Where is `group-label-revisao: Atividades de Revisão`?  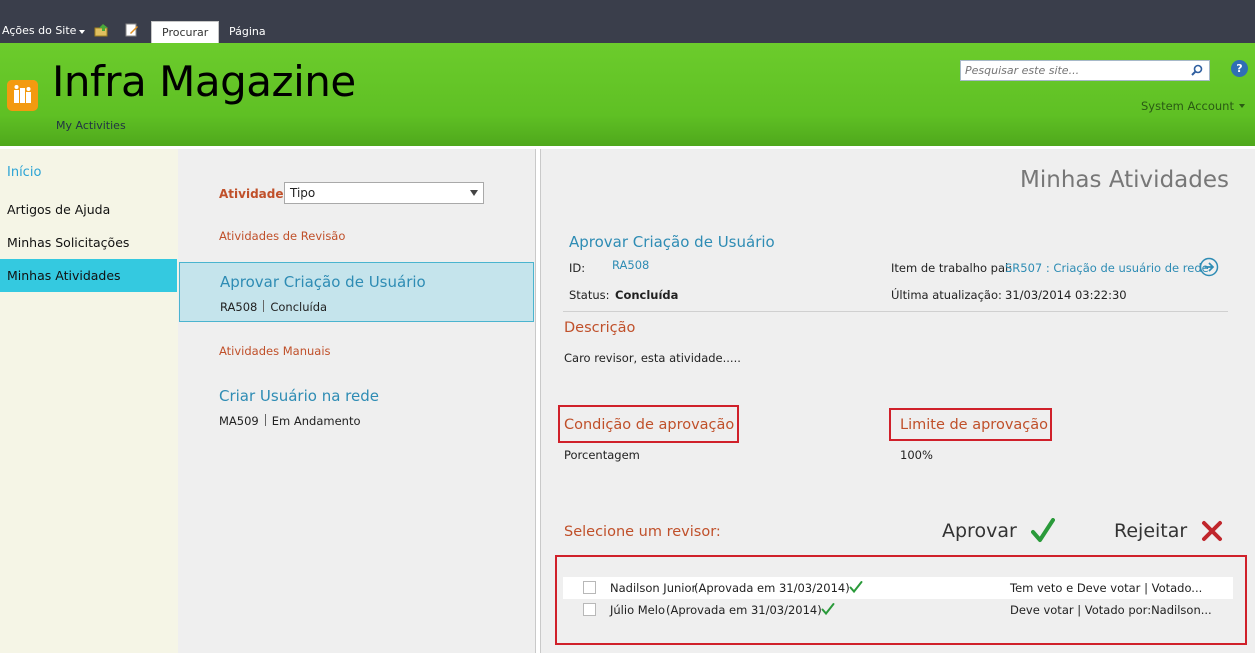 group-label-revisao: Atividades de Revisão is located at coordinates (282, 236).